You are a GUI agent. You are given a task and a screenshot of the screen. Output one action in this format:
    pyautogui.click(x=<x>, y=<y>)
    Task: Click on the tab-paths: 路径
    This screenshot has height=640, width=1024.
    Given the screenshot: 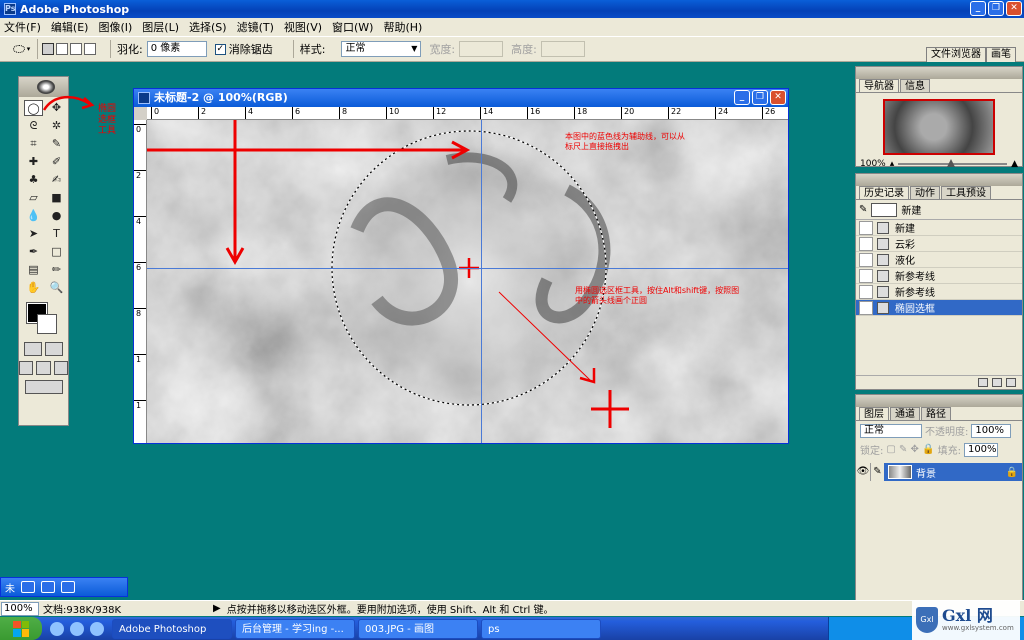 What is the action you would take?
    pyautogui.click(x=936, y=413)
    